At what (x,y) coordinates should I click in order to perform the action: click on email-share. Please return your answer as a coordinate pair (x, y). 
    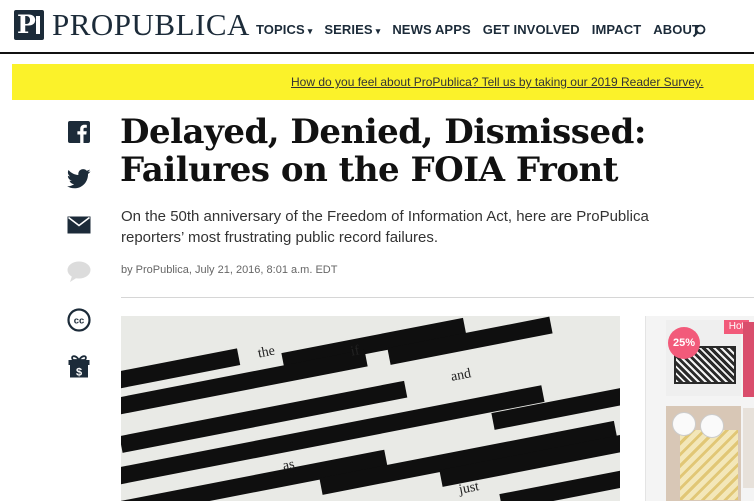
    Looking at the image, I should click on (79, 225).